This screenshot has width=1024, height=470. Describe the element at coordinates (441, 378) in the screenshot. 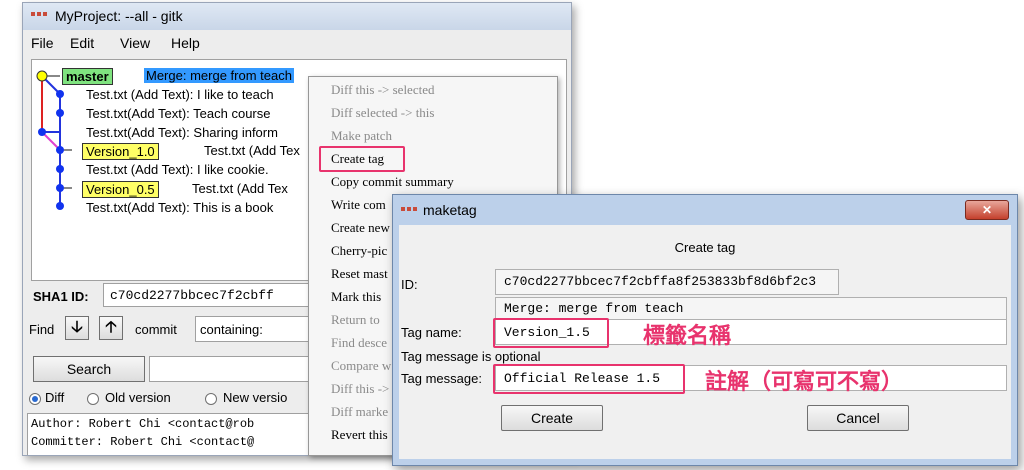

I see `tag-message-label: Tag message:` at that location.